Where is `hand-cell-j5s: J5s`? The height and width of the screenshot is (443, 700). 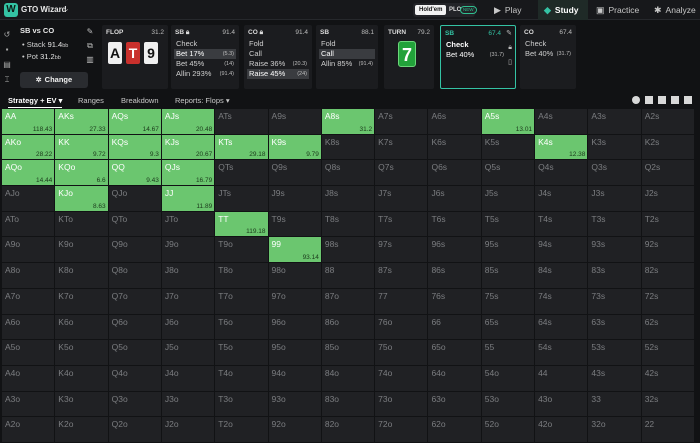 hand-cell-j5s: J5s is located at coordinates (508, 198).